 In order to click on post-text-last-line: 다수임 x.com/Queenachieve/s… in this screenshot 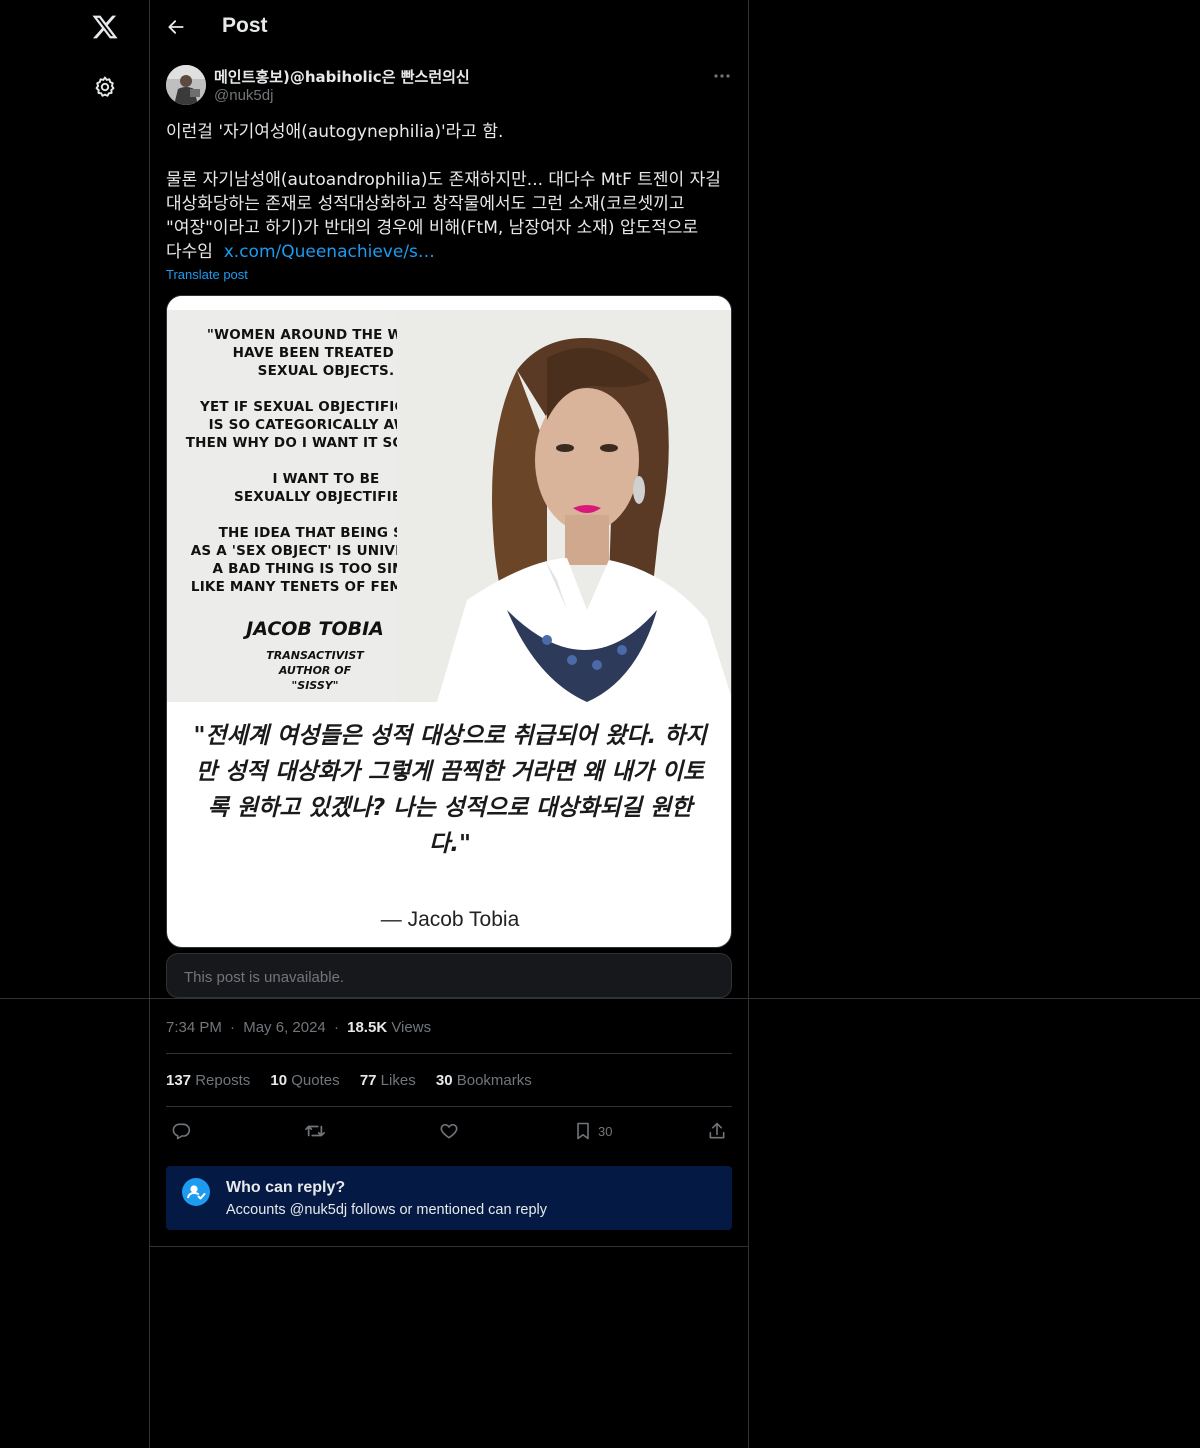, I will do `click(451, 252)`.